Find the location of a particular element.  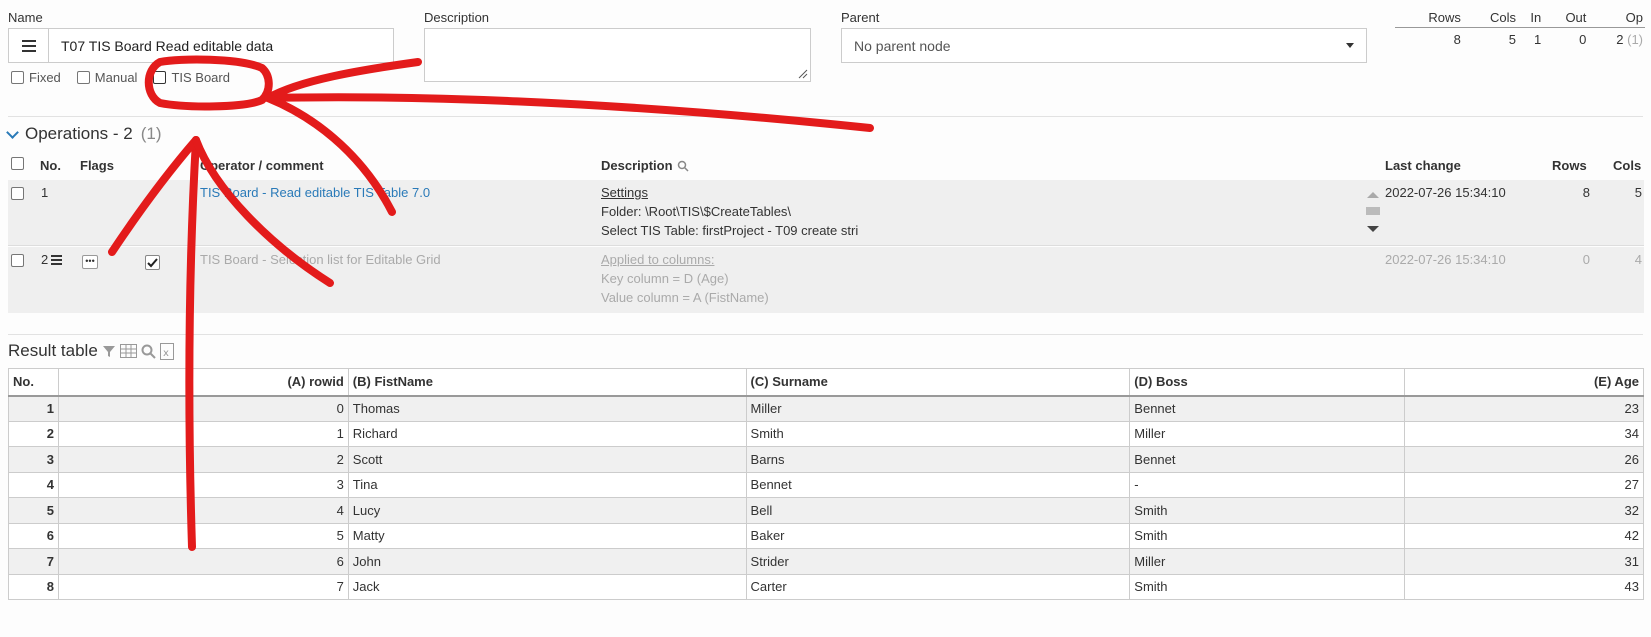

table-cell: Lucy is located at coordinates (547, 510).